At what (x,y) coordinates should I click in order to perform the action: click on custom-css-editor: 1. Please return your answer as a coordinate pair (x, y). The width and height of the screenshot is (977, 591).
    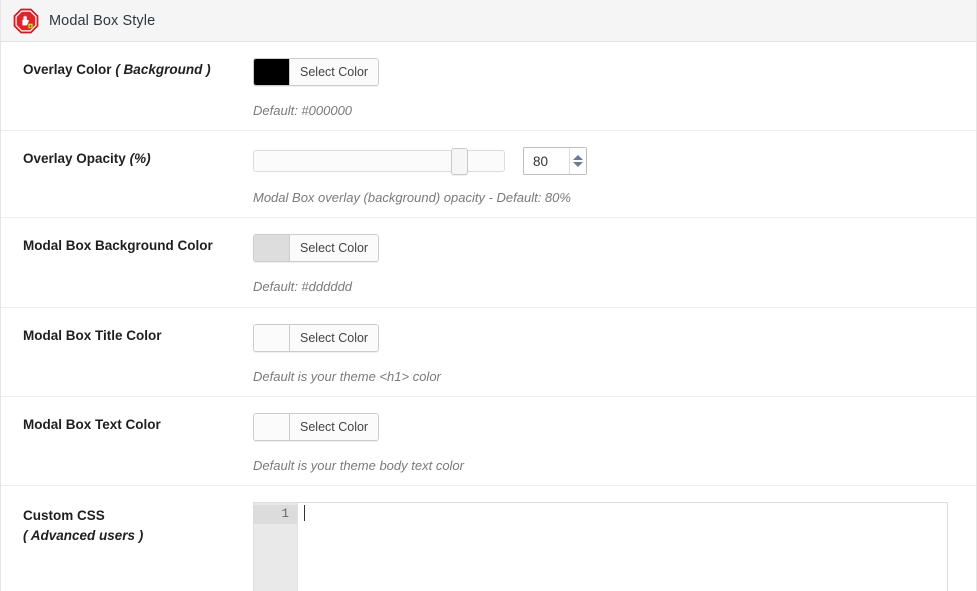
    Looking at the image, I should click on (600, 546).